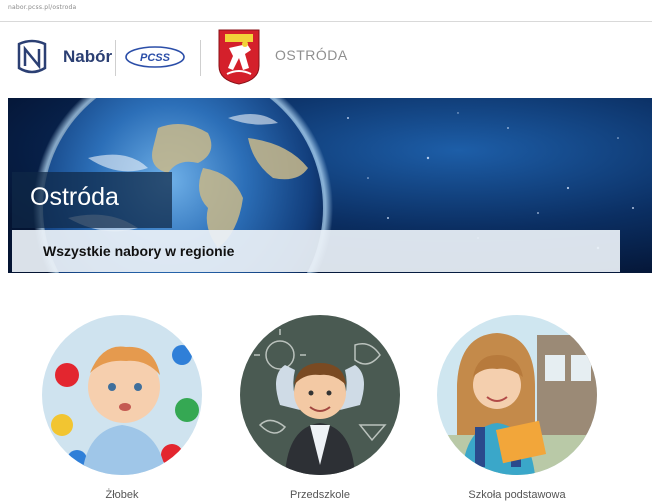 The width and height of the screenshot is (652, 501). I want to click on category-label: Szkoła podstawowa, so click(517, 495).